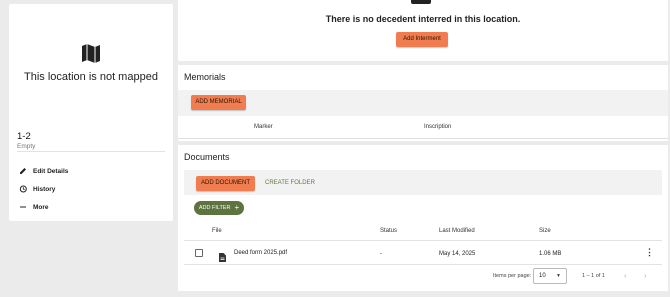 The height and width of the screenshot is (297, 670). I want to click on history-icon, so click(23, 189).